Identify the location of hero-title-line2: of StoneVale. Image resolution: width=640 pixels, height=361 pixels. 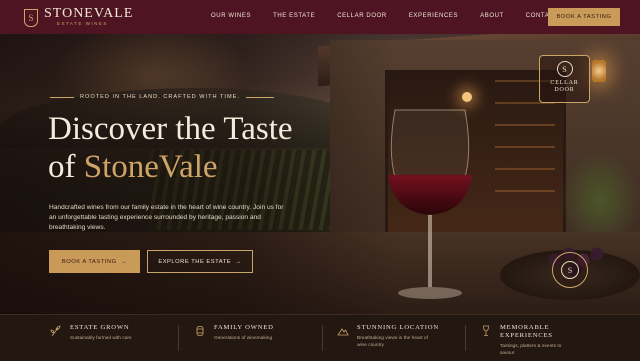
(170, 167).